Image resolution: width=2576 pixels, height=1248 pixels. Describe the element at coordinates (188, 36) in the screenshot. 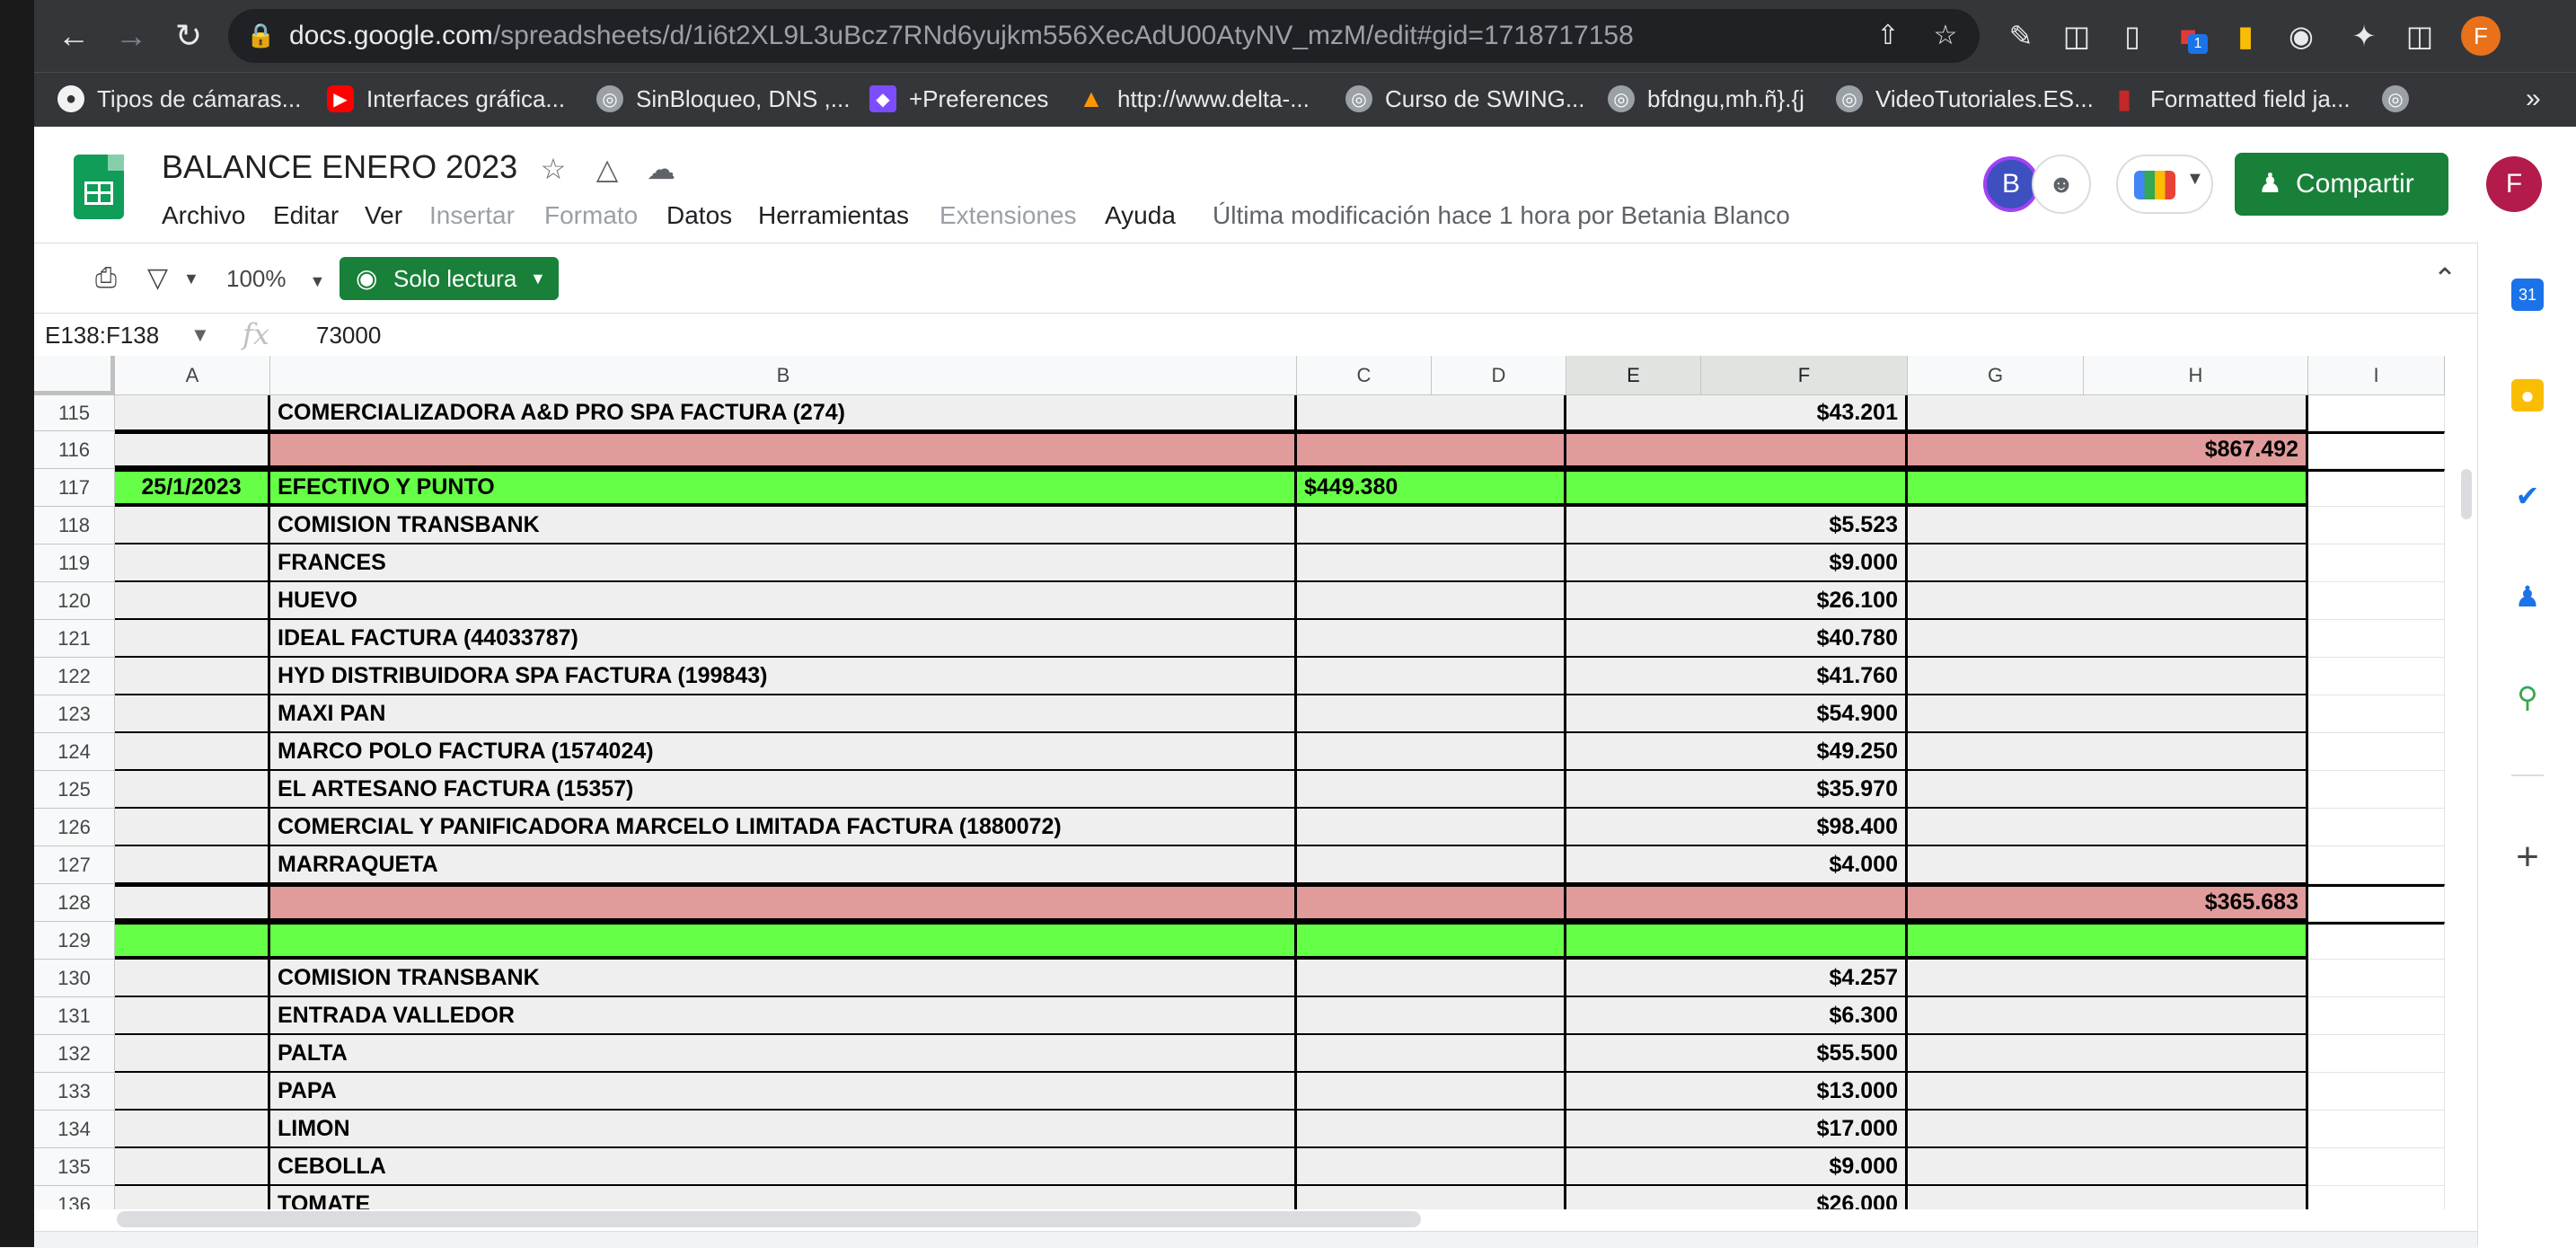

I see `reload-button: ↻` at that location.